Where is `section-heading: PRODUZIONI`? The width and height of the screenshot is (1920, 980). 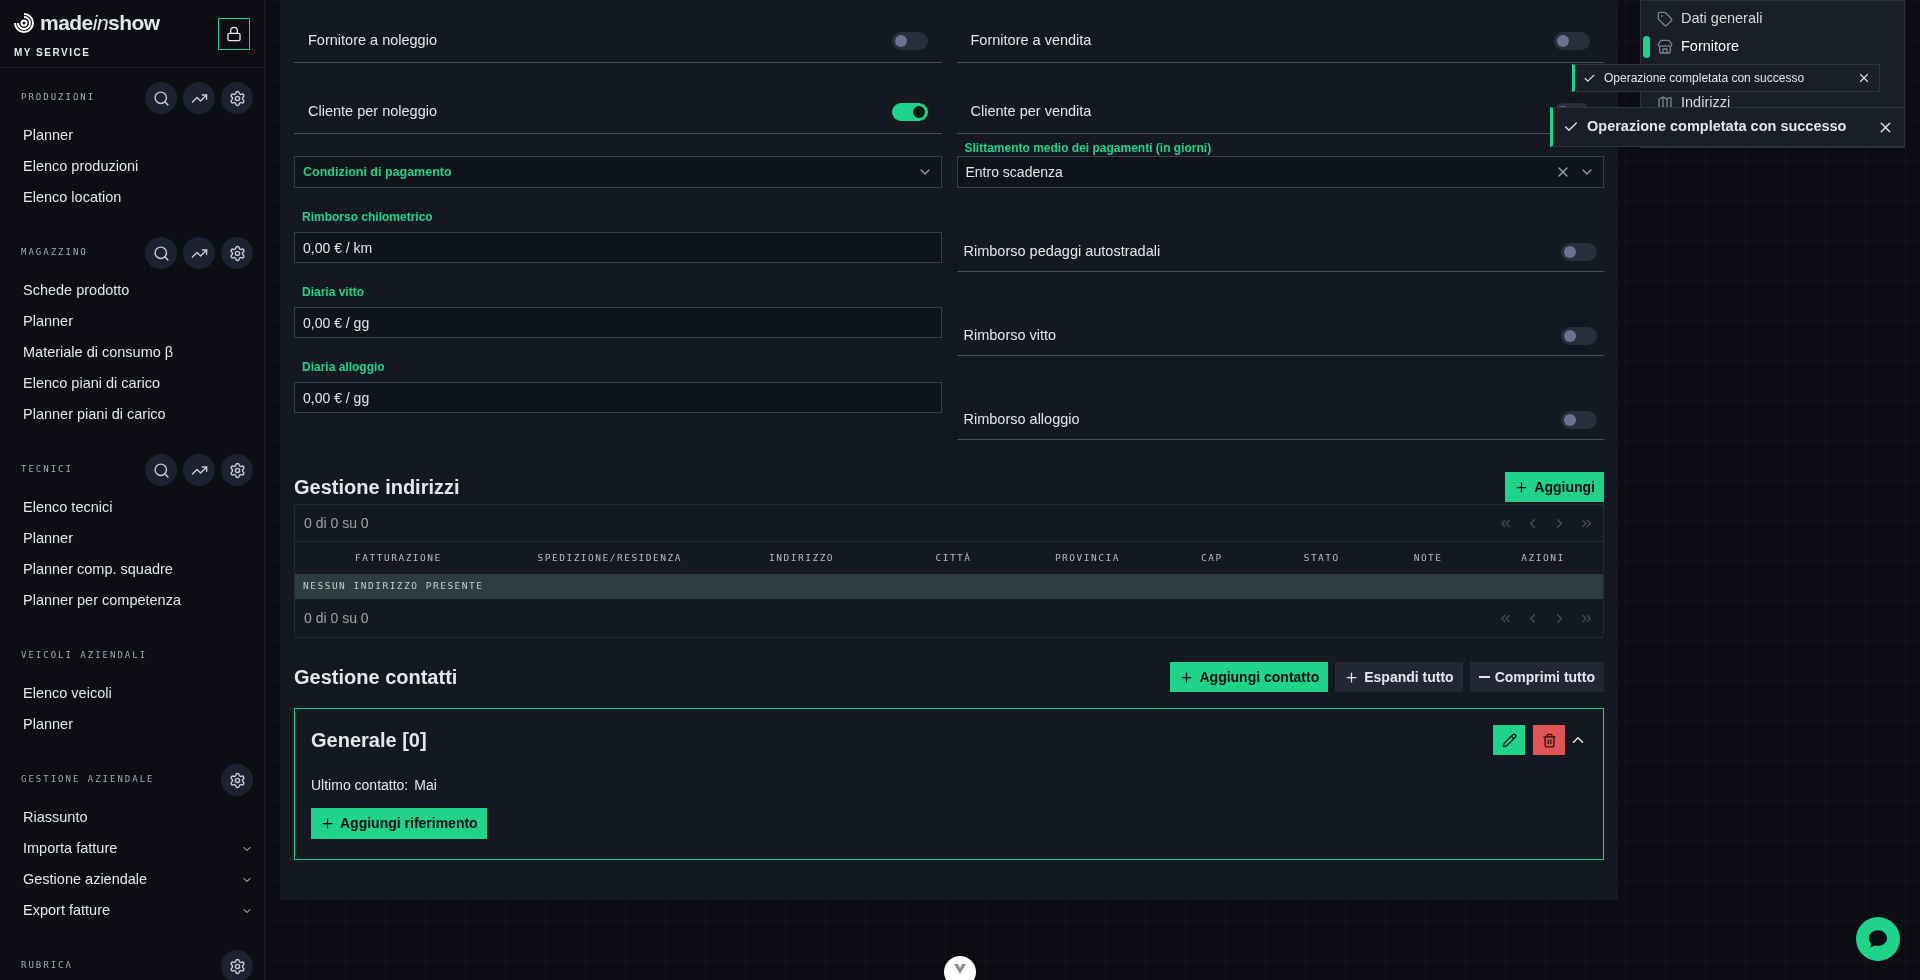 section-heading: PRODUZIONI is located at coordinates (58, 98).